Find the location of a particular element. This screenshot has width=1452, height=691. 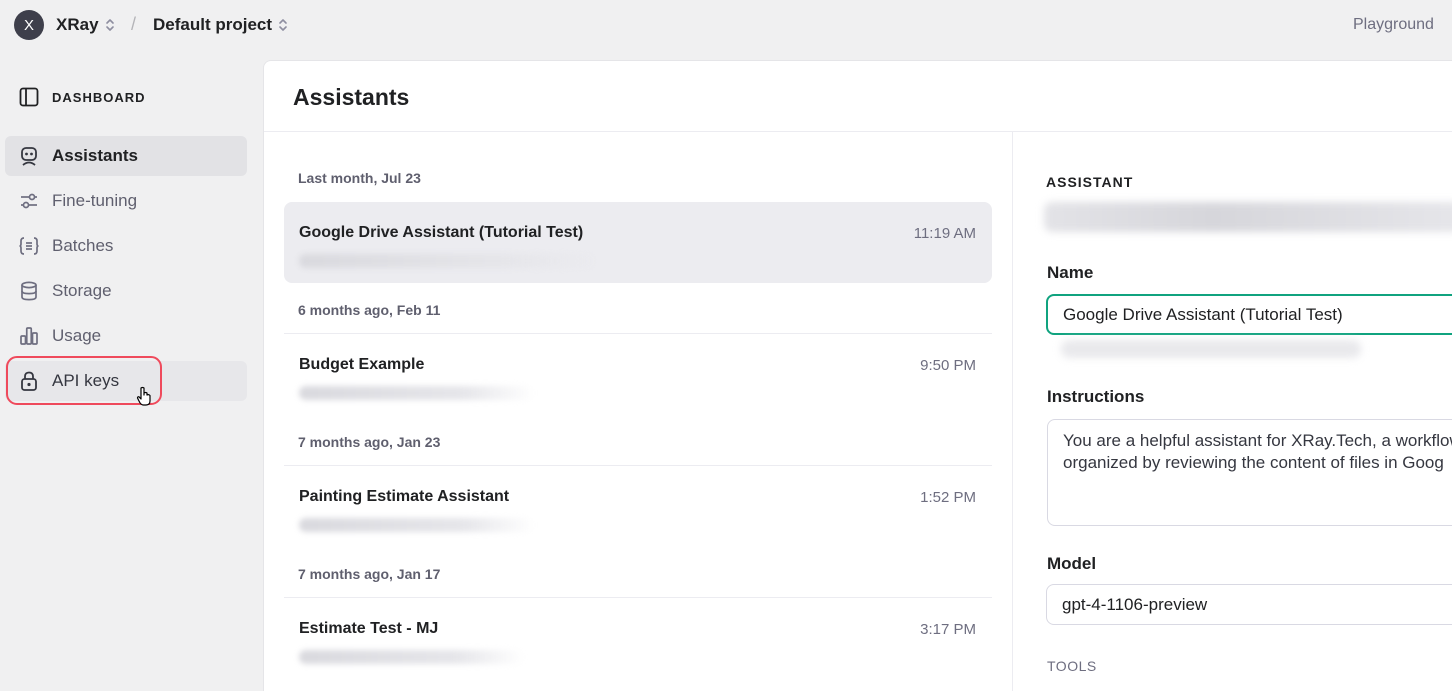

robot-icon is located at coordinates (29, 156).